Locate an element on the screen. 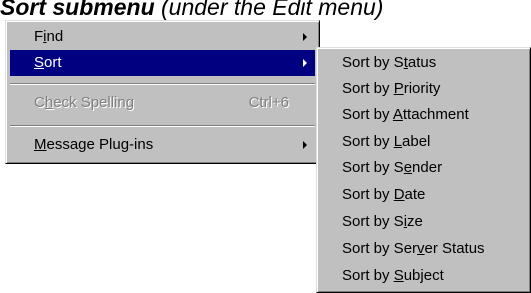 The width and height of the screenshot is (531, 293). menu-item-check-spelling-shortcut: Ctrl+6 is located at coordinates (268, 102).